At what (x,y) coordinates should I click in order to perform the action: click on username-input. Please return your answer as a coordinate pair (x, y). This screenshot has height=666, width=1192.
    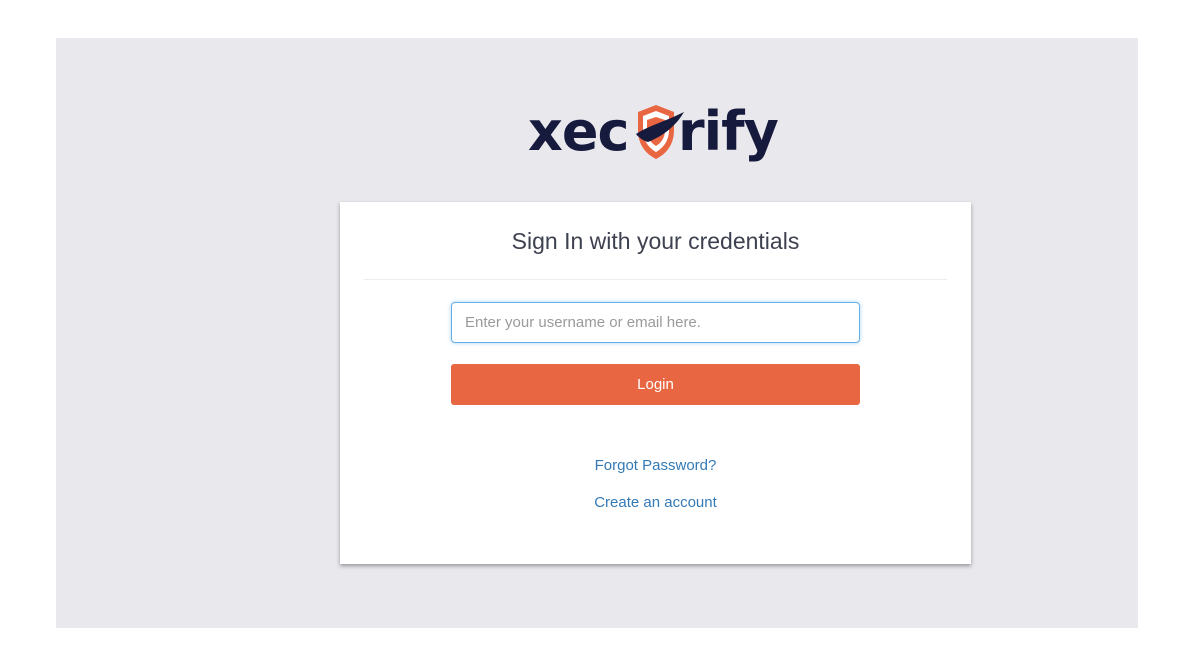
    Looking at the image, I should click on (655, 322).